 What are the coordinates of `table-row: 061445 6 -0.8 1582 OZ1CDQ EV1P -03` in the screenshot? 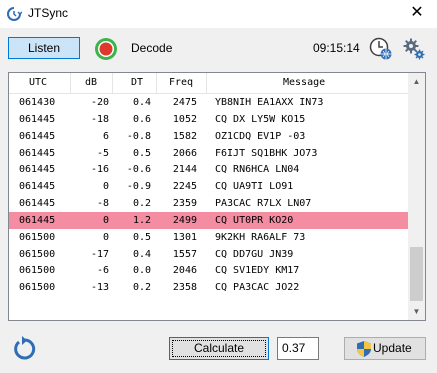 It's located at (209, 136).